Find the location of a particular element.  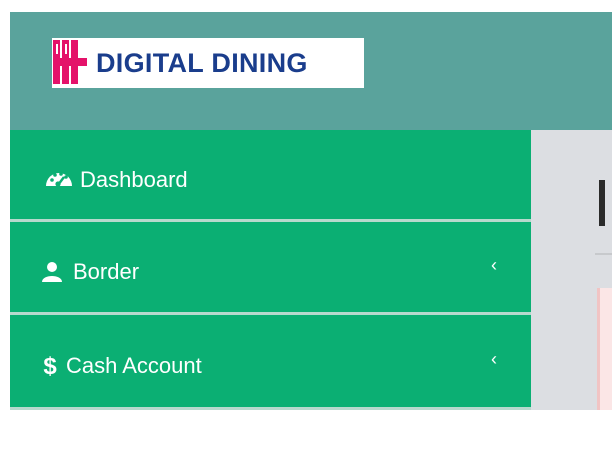

user-icon is located at coordinates (52, 272).